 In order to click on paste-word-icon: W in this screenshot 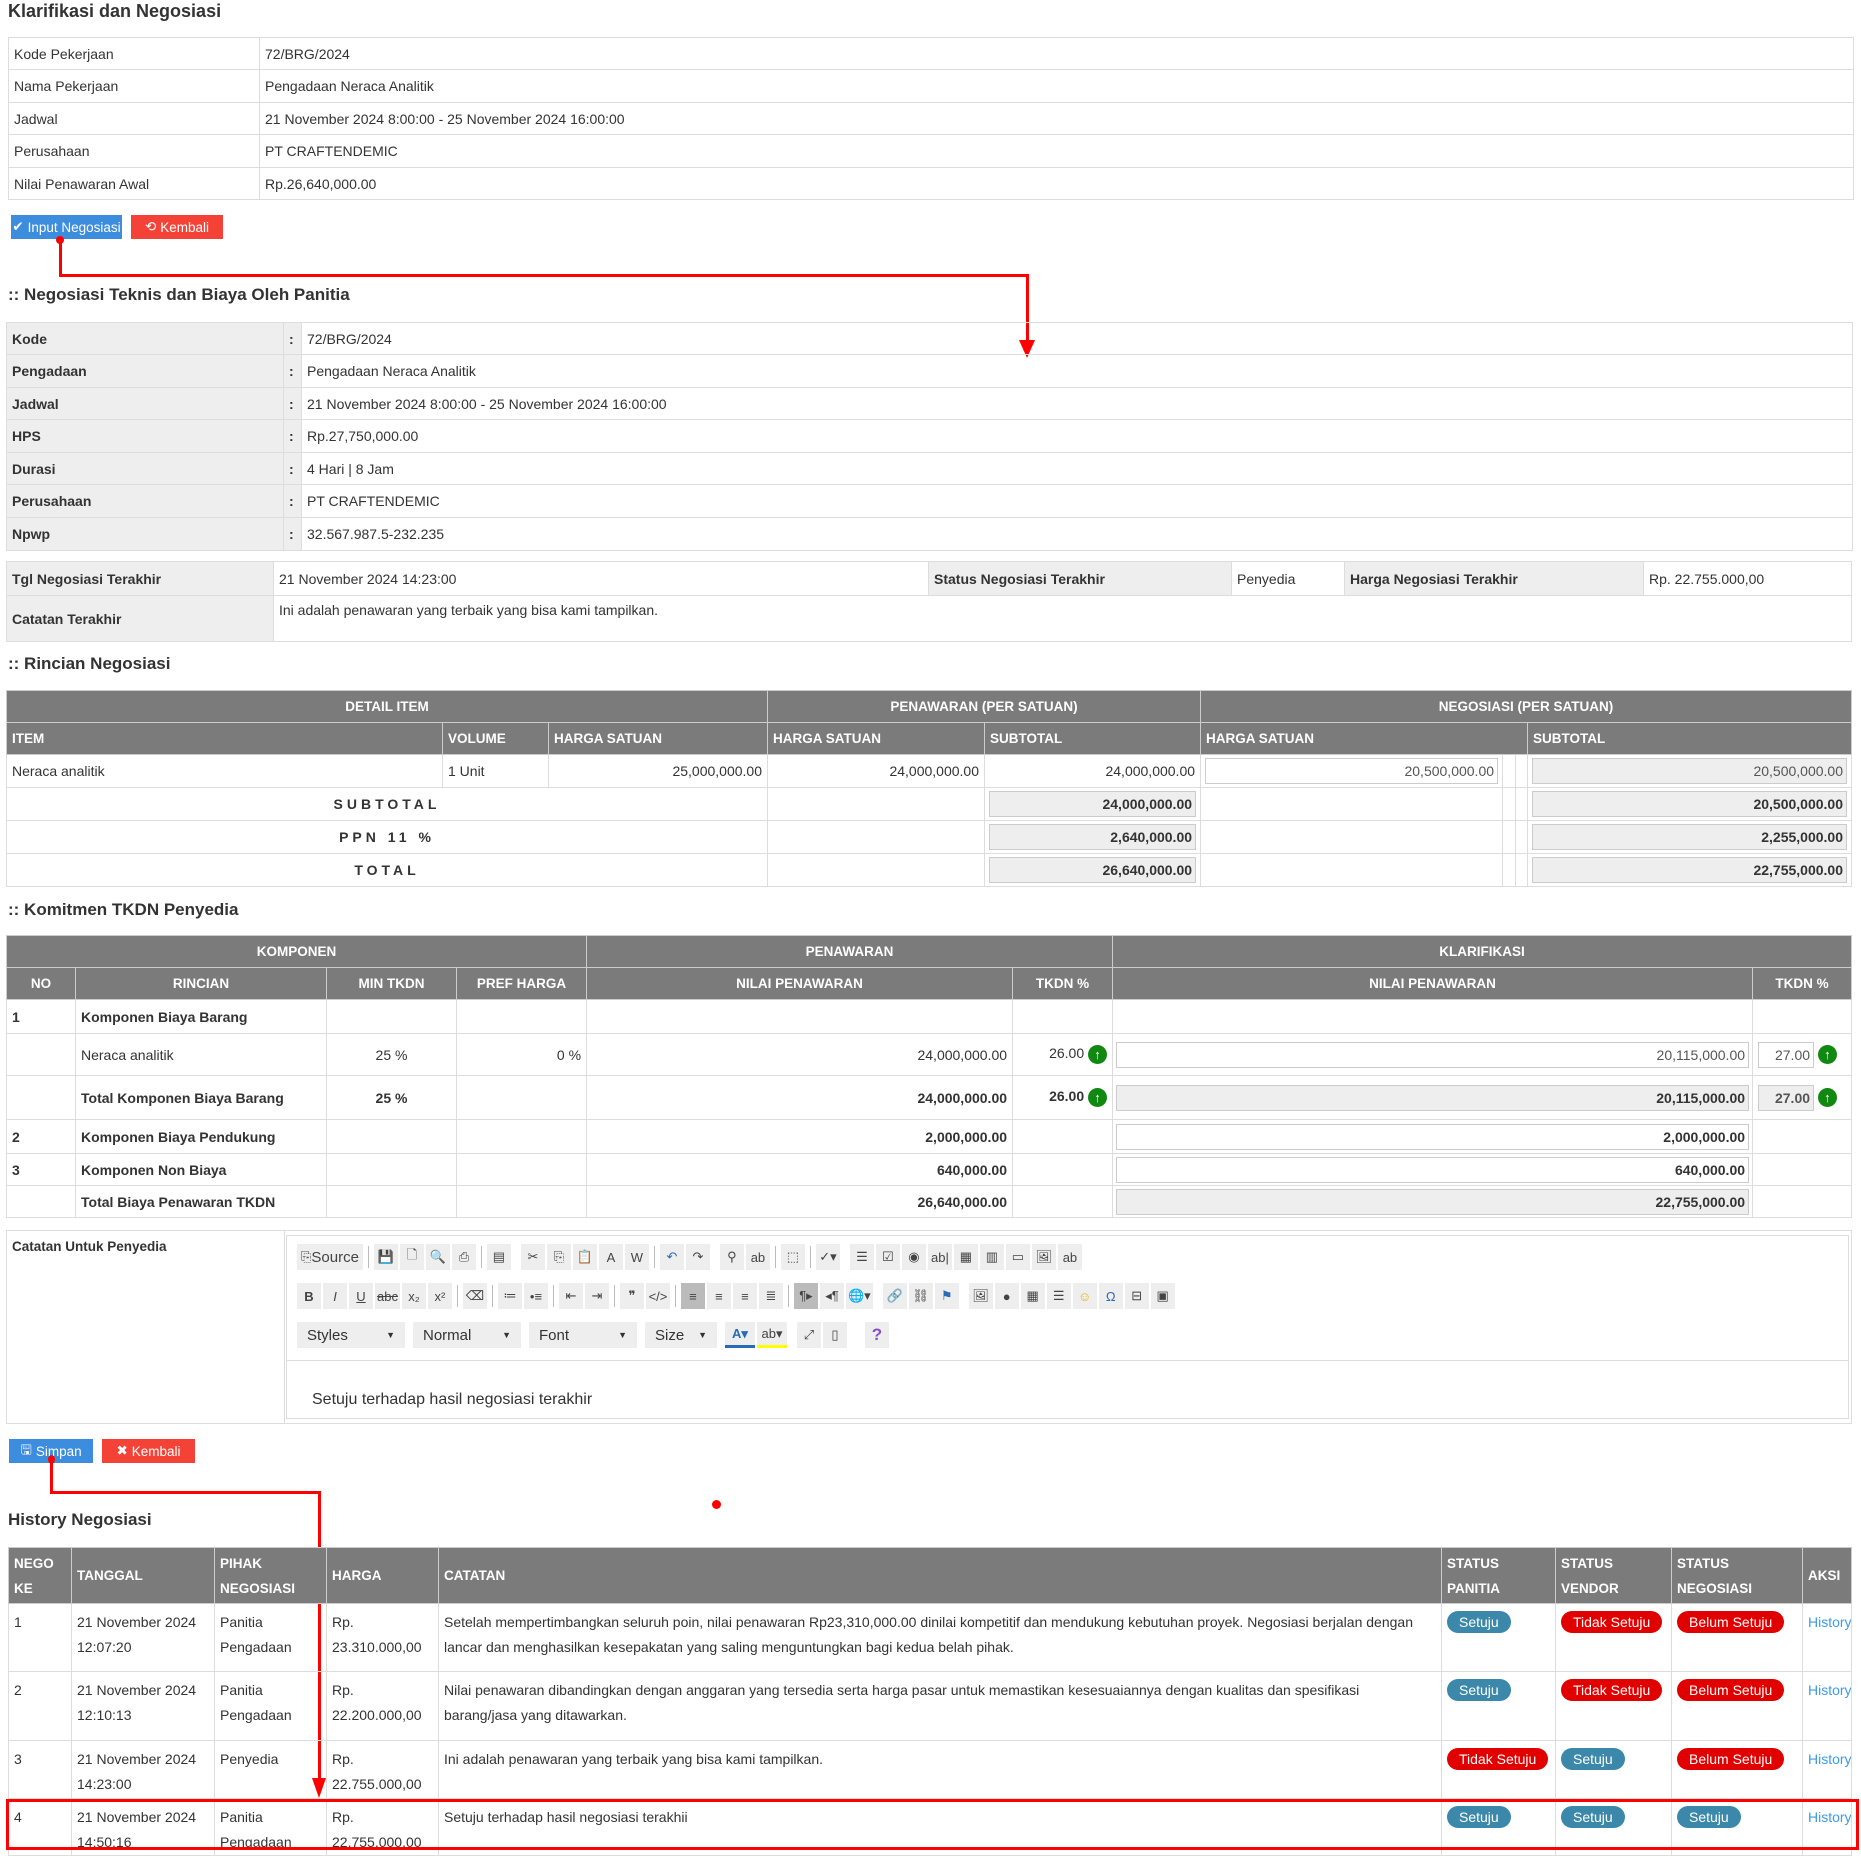, I will do `click(636, 1257)`.